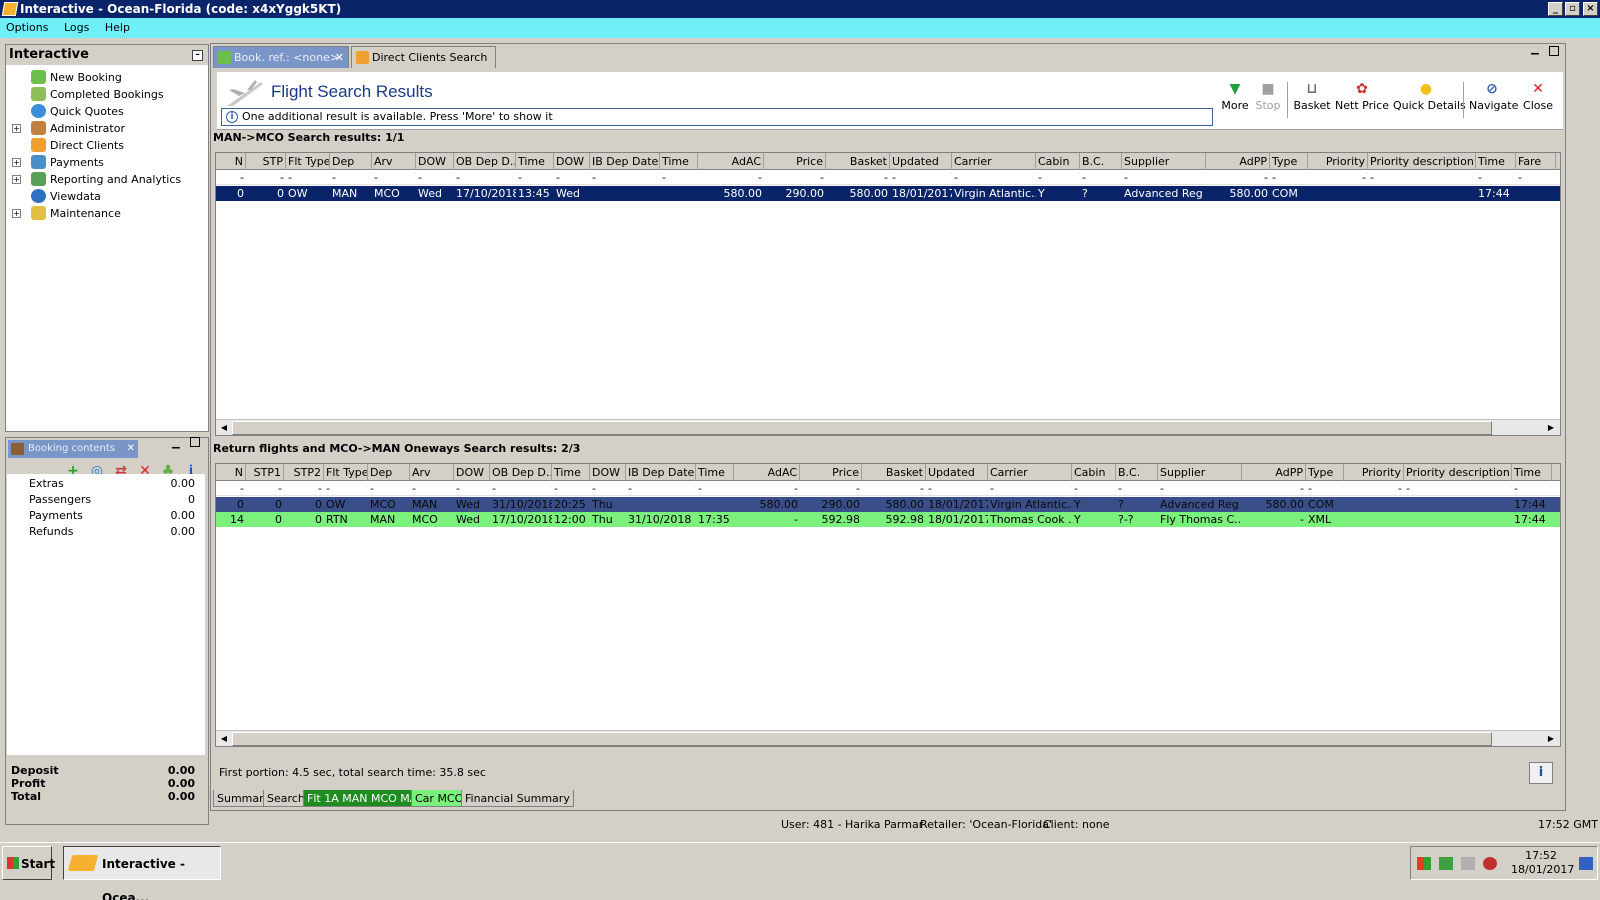 This screenshot has width=1600, height=900. I want to click on windows-flag-icon, so click(1424, 863).